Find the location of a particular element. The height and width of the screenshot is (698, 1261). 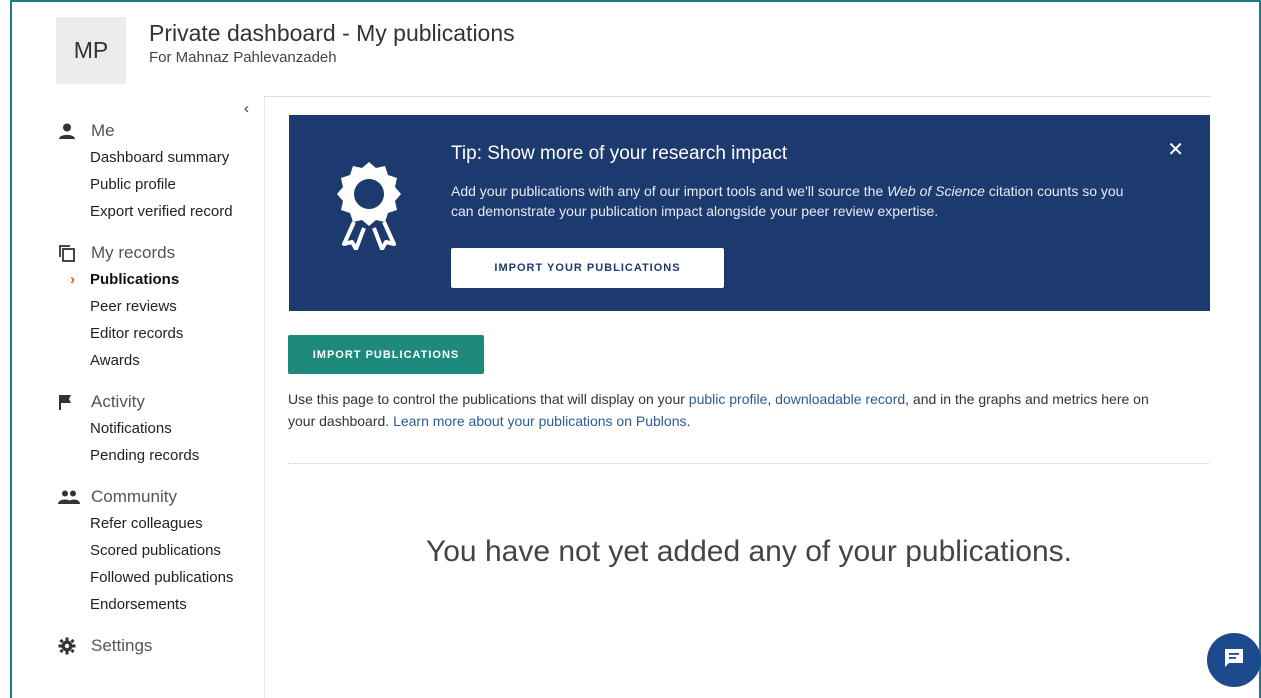

sidebar-item-refer-colleagues: Refer colleagues is located at coordinates (158, 523).